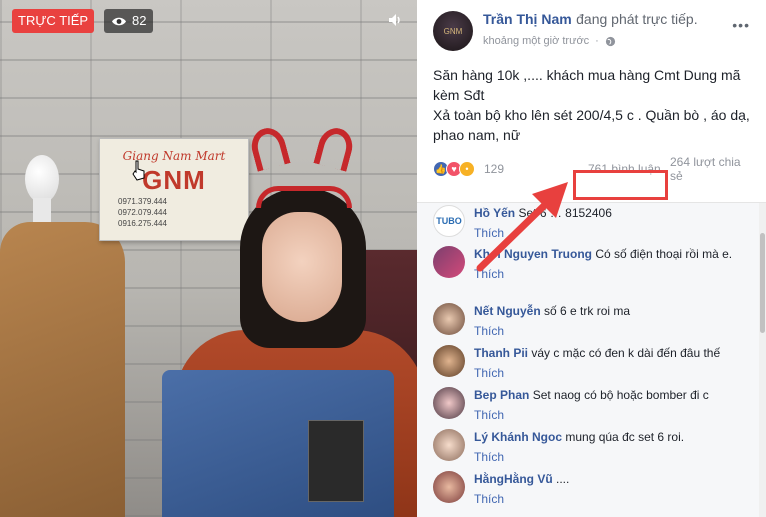 This screenshot has width=766, height=517. I want to click on comment-avatar: TUBO, so click(449, 221).